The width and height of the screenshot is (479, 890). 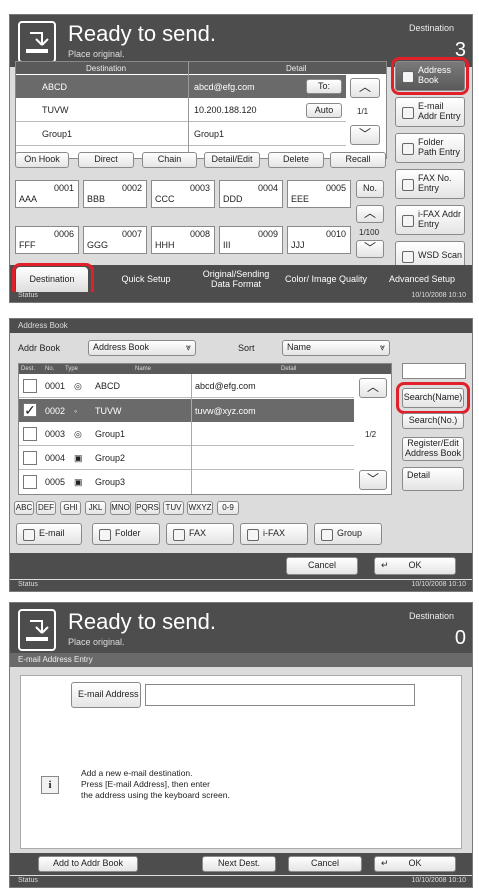 What do you see at coordinates (183, 194) in the screenshot?
I see `one-touch-key: 0003 CCC` at bounding box center [183, 194].